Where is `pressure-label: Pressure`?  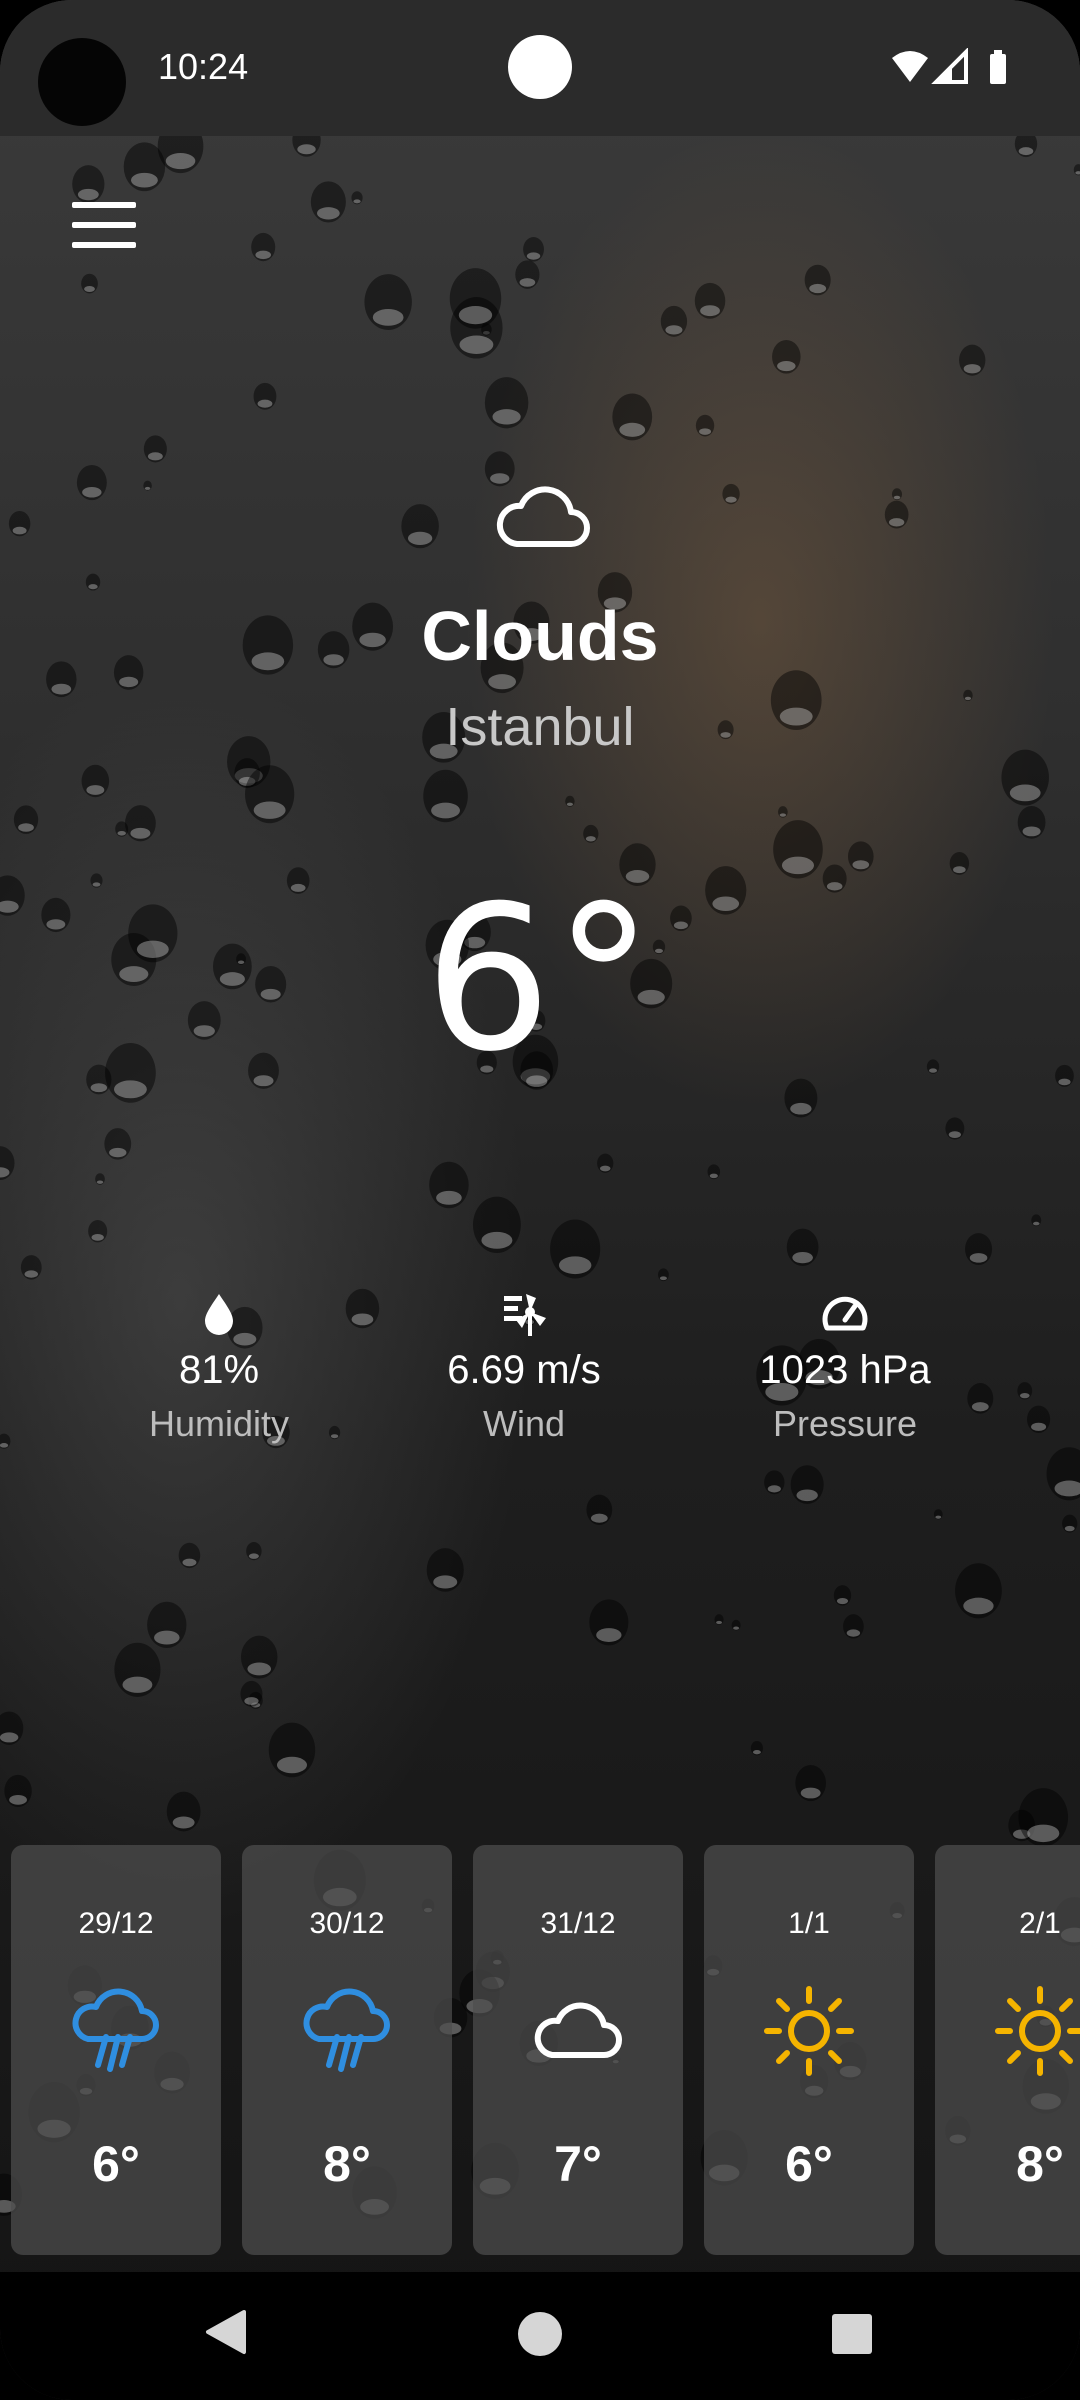
pressure-label: Pressure is located at coordinates (845, 1423).